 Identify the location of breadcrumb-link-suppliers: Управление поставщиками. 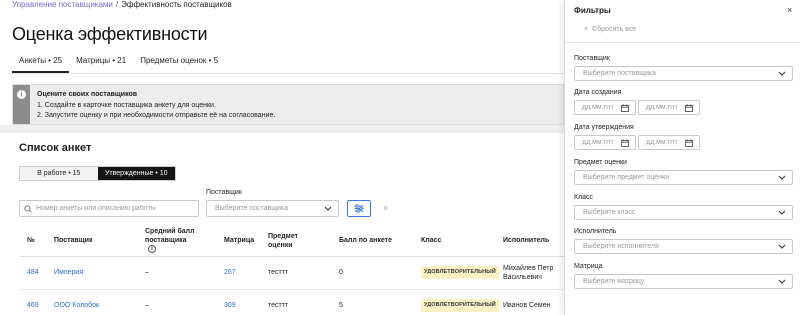
(62, 4).